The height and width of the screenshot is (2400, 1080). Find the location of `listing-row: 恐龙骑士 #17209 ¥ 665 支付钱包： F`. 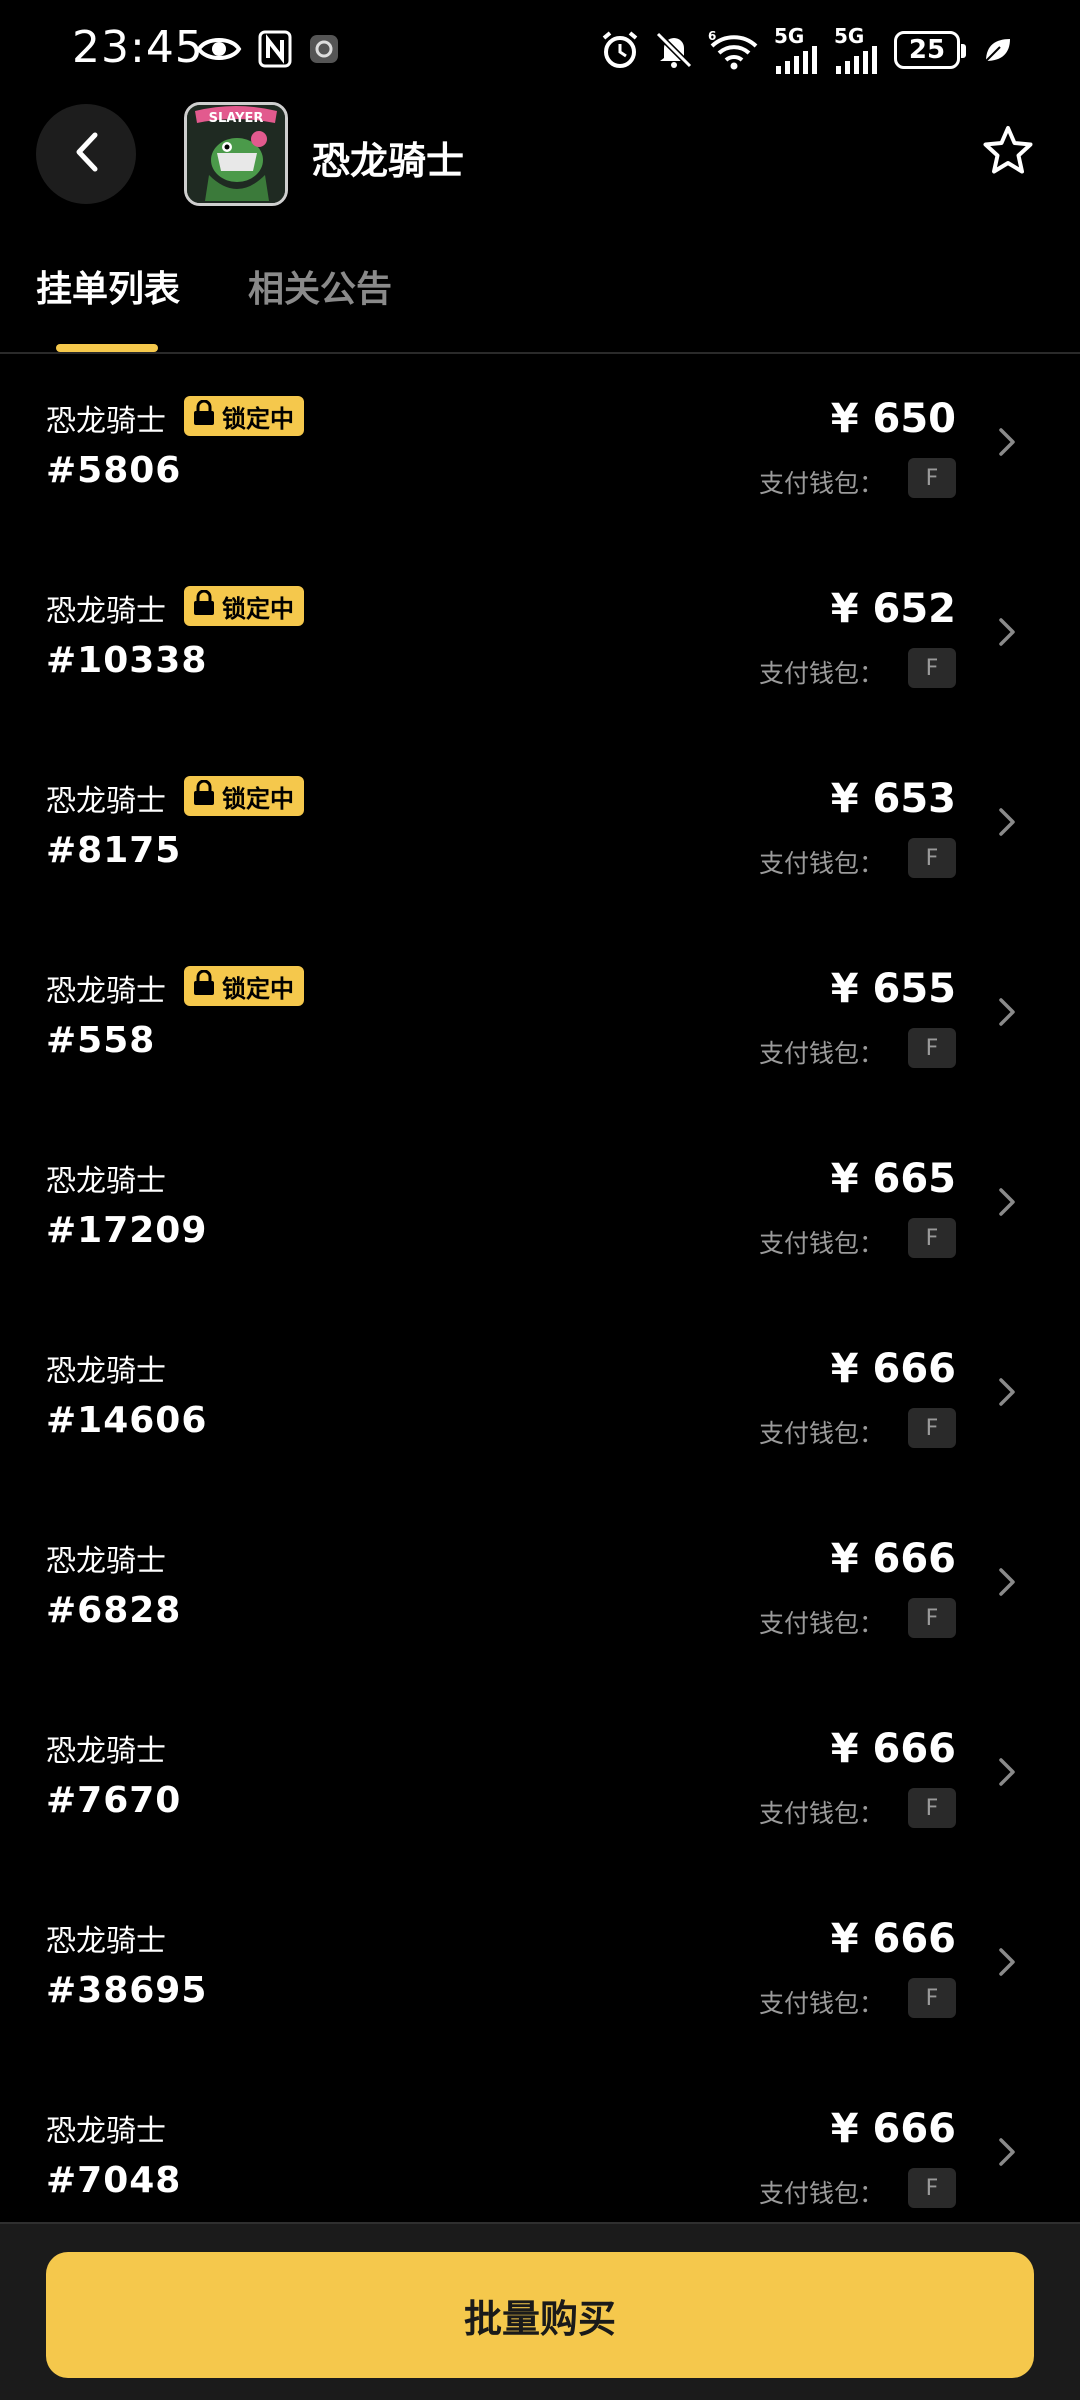

listing-row: 恐龙骑士 #17209 ¥ 665 支付钱包： F is located at coordinates (540, 1209).